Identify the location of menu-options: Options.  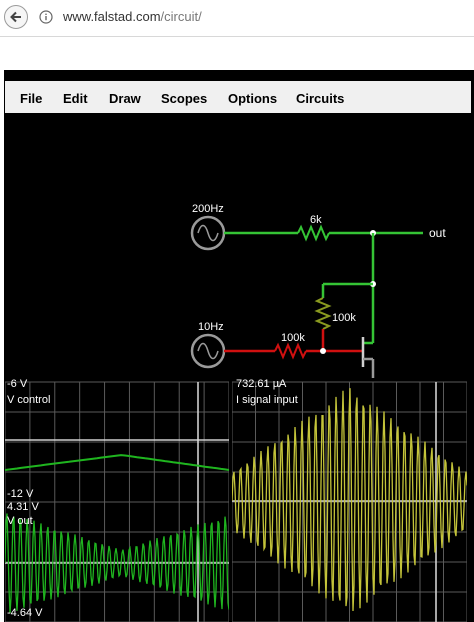
(252, 98).